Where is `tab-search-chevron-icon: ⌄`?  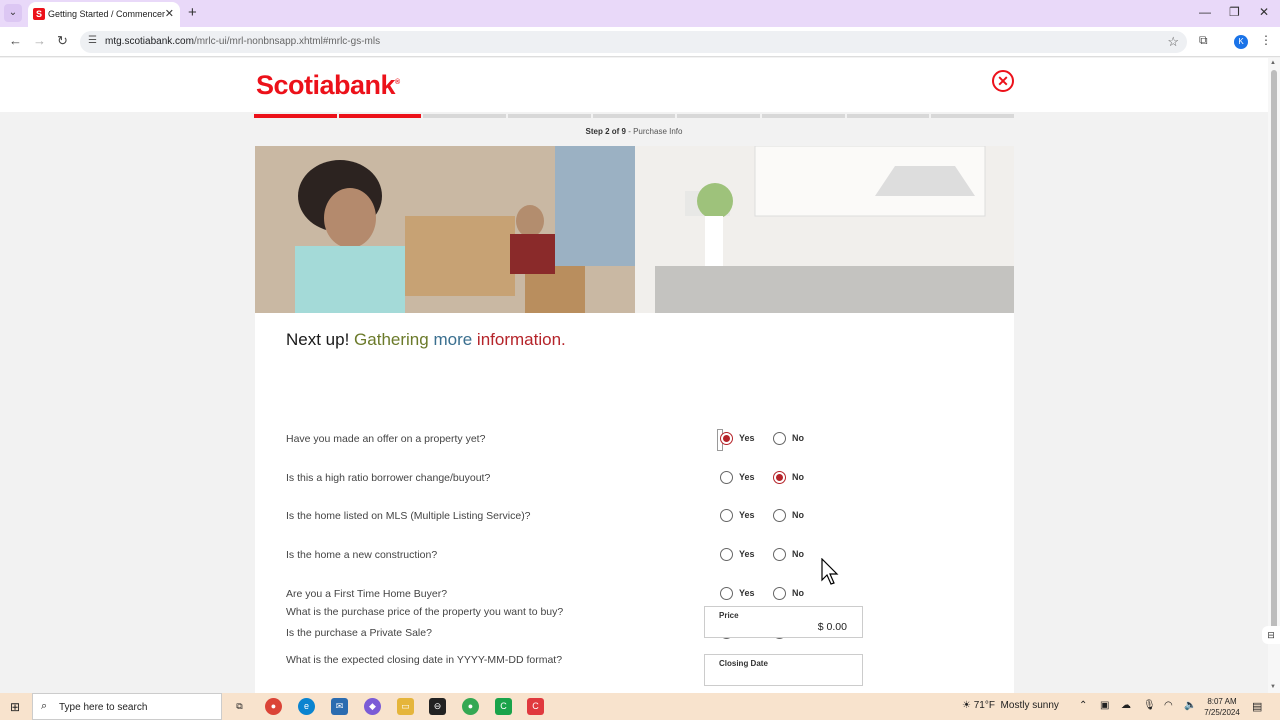 tab-search-chevron-icon: ⌄ is located at coordinates (13, 13).